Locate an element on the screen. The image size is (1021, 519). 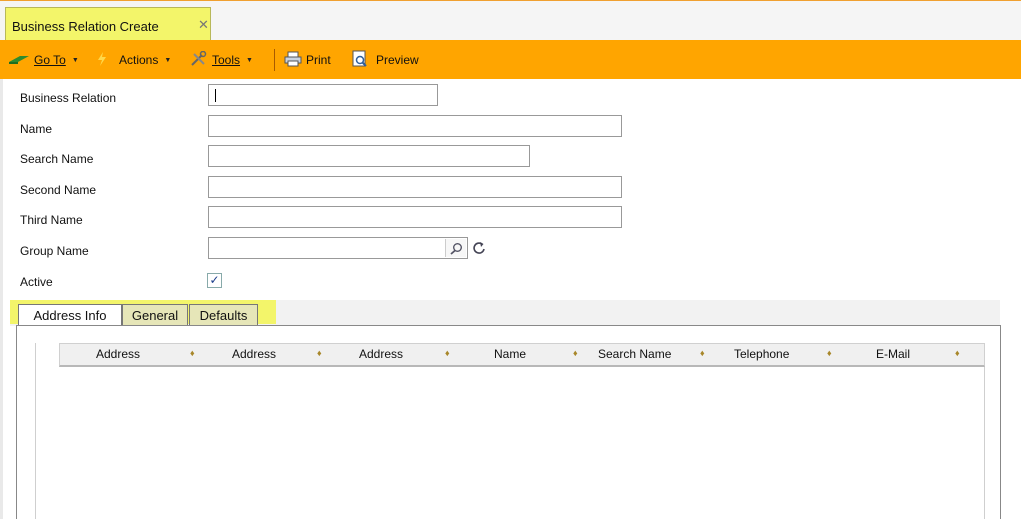
goto-button: Go To ▼ is located at coordinates (43, 60).